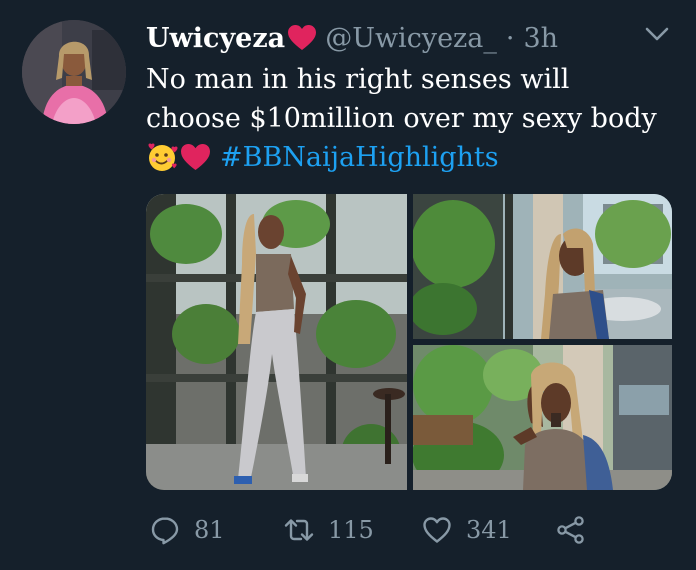  Describe the element at coordinates (187, 530) in the screenshot. I see `reply-button: 81` at that location.